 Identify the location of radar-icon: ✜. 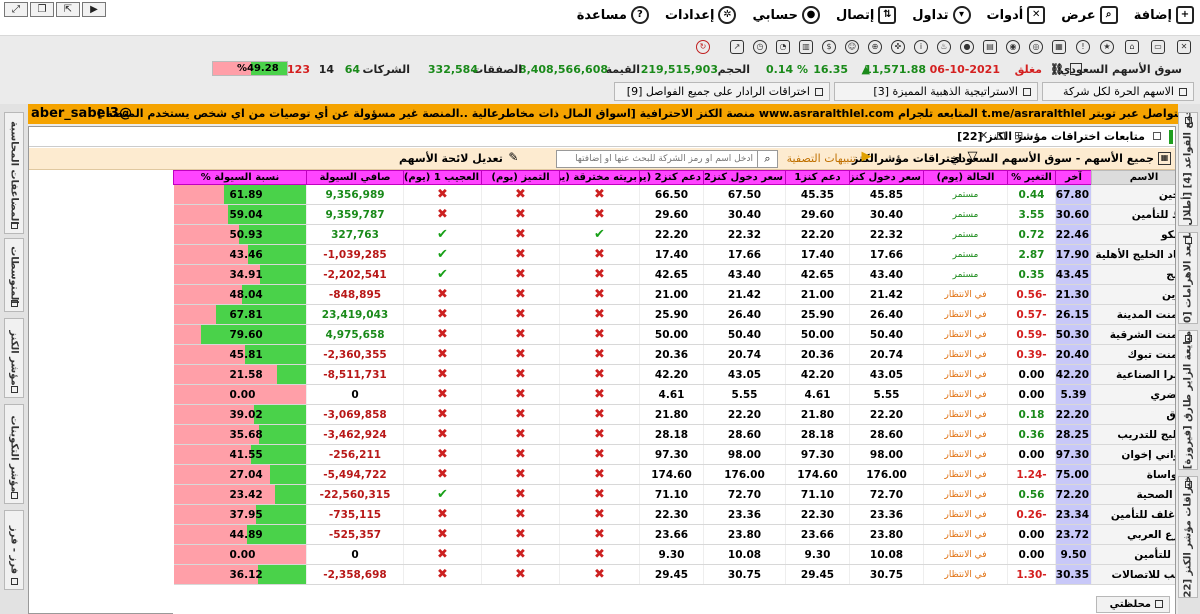
(898, 47).